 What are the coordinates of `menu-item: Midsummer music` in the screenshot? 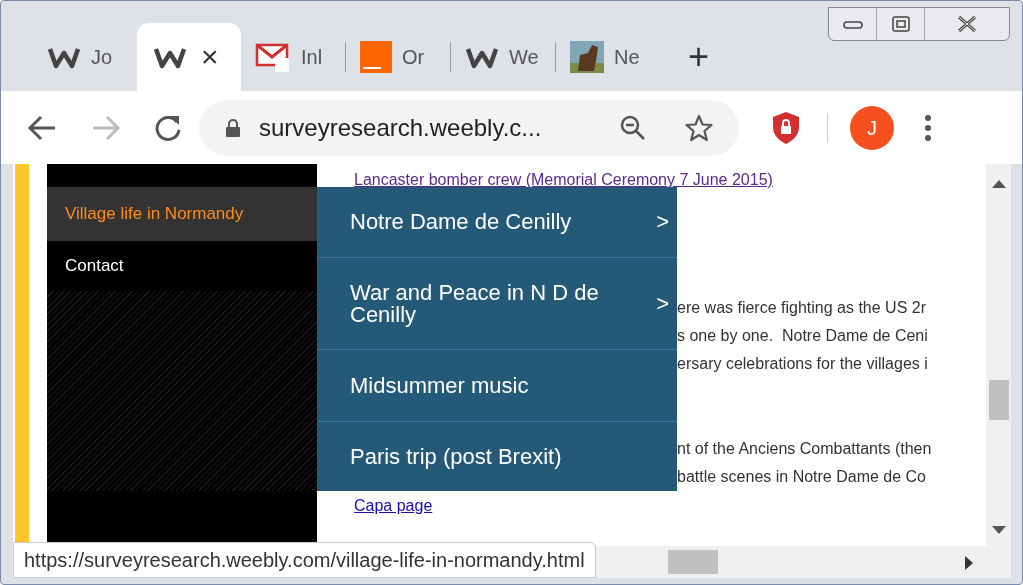 It's located at (497, 385).